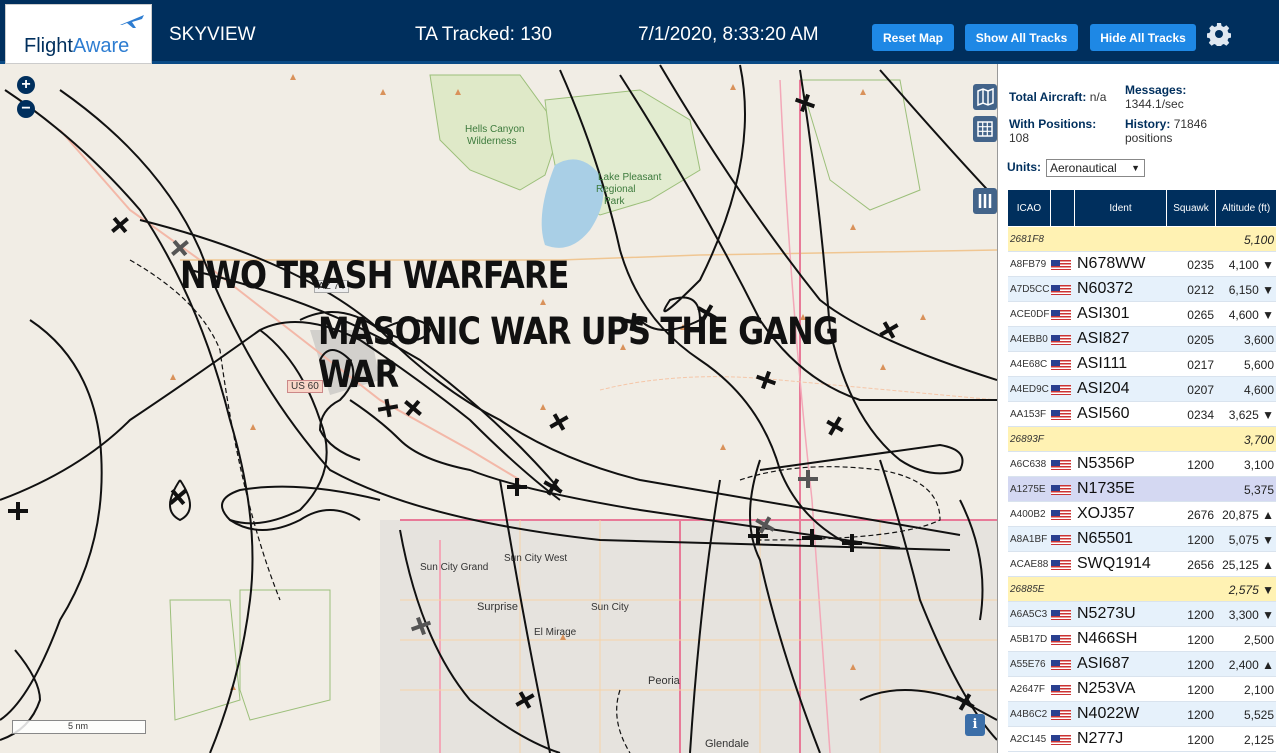 Image resolution: width=1279 pixels, height=753 pixels. Describe the element at coordinates (26, 85) in the screenshot. I see `zoom-in-button: +` at that location.